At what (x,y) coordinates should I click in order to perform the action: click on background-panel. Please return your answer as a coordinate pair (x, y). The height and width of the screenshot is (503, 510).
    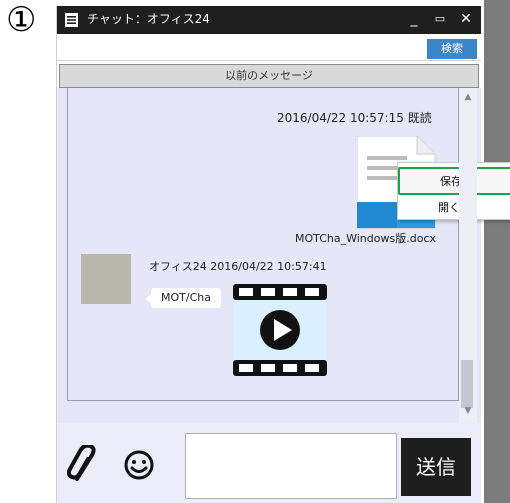
    Looking at the image, I should click on (497, 251).